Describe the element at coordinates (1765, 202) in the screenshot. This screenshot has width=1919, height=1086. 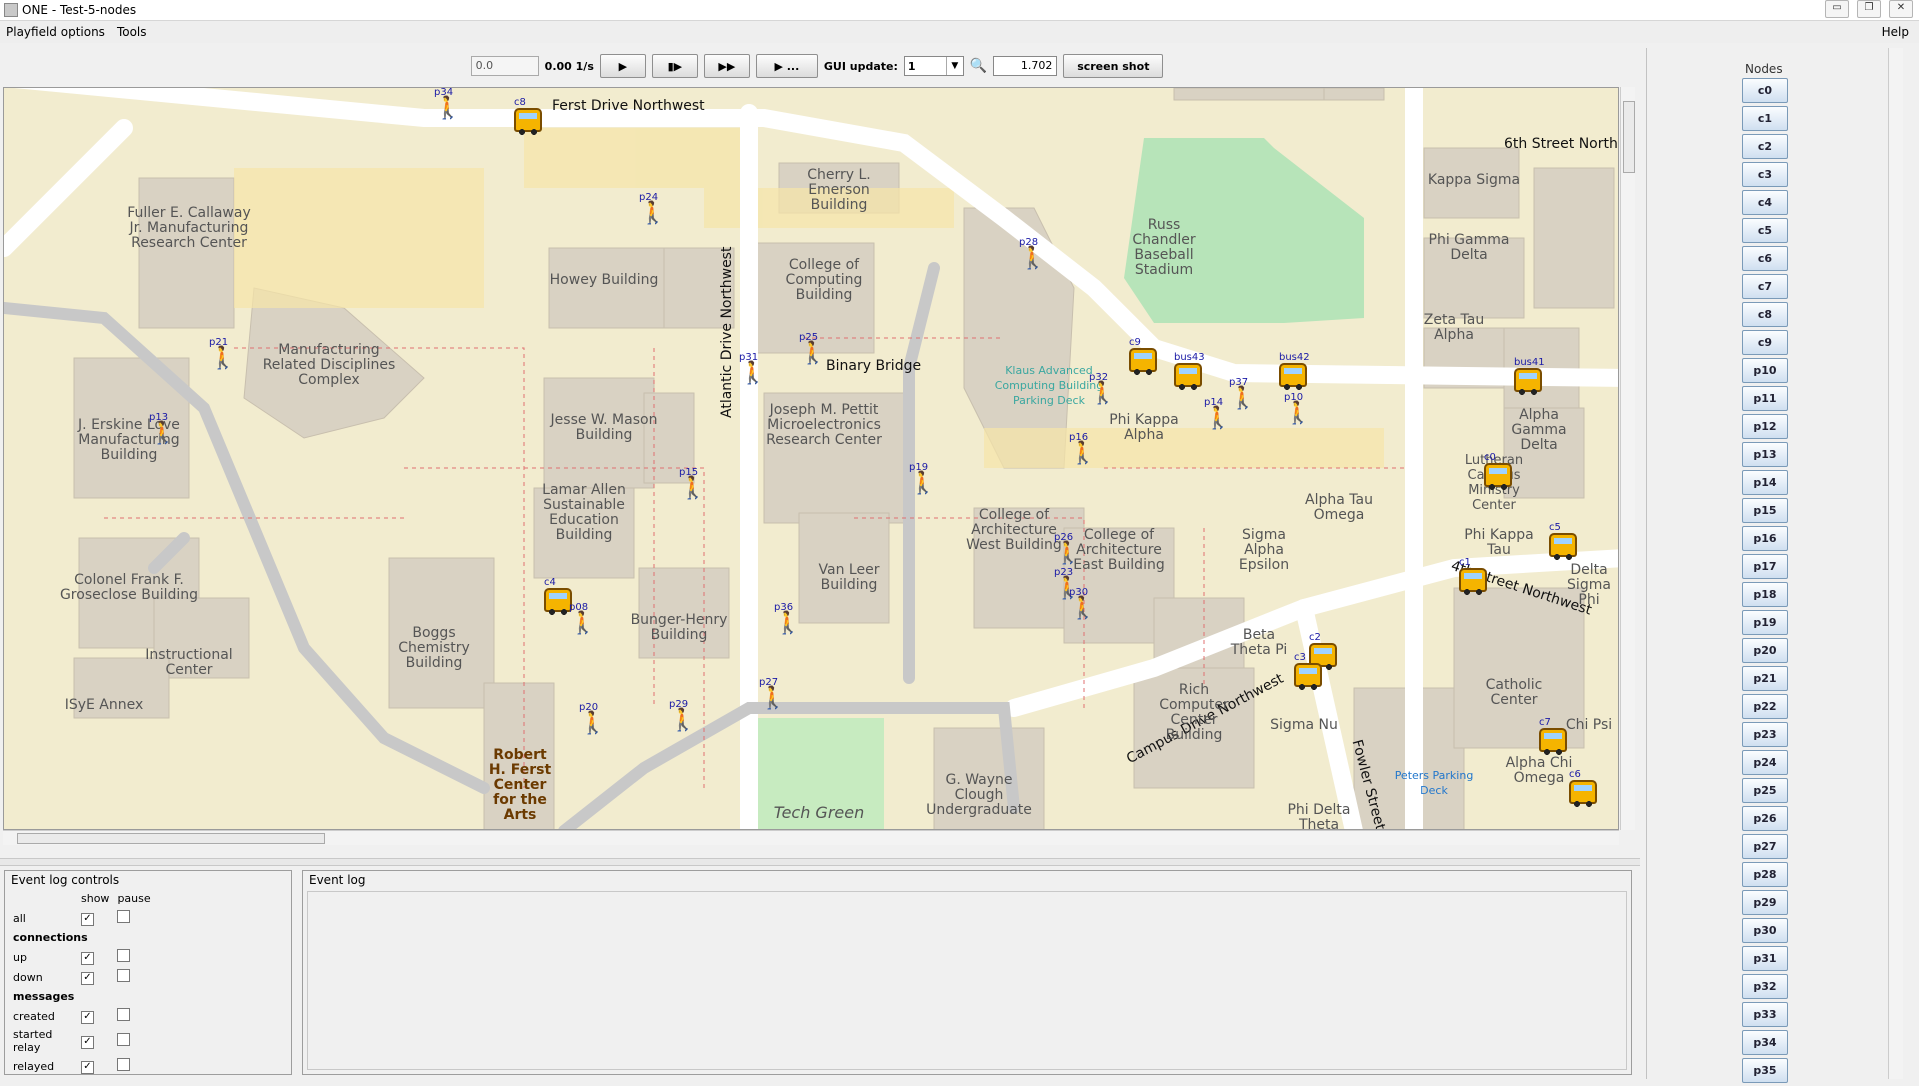
I see `node-button: c4` at that location.